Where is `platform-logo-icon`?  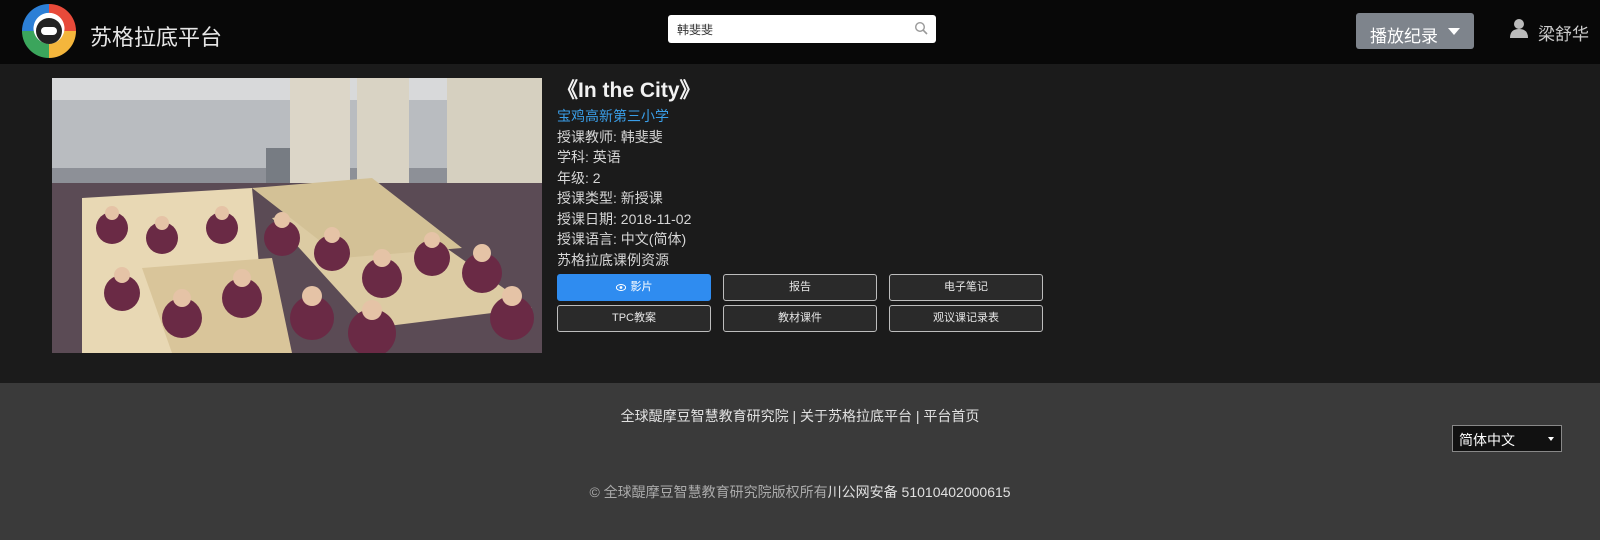 platform-logo-icon is located at coordinates (49, 31).